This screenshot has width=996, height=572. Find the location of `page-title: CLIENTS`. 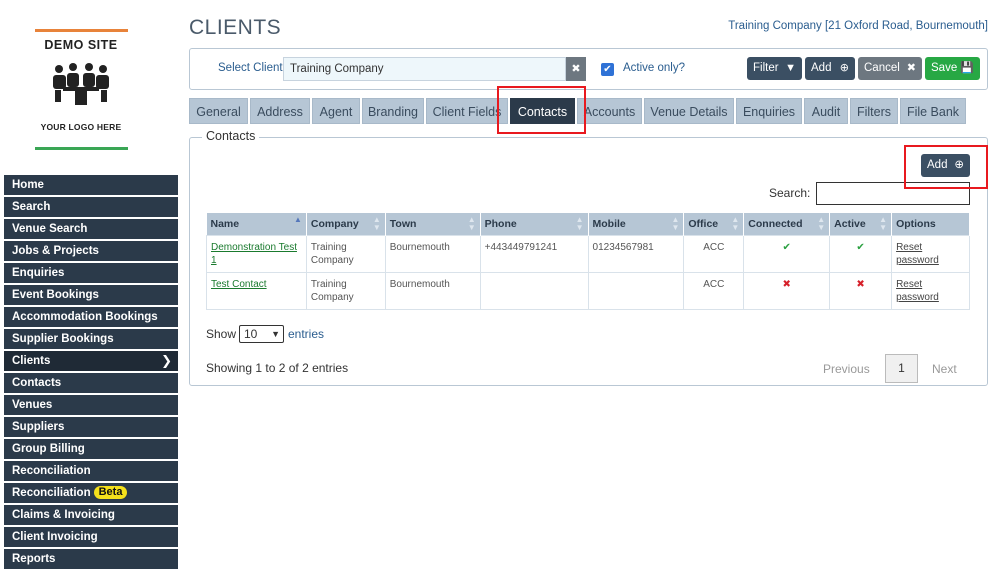

page-title: CLIENTS is located at coordinates (235, 27).